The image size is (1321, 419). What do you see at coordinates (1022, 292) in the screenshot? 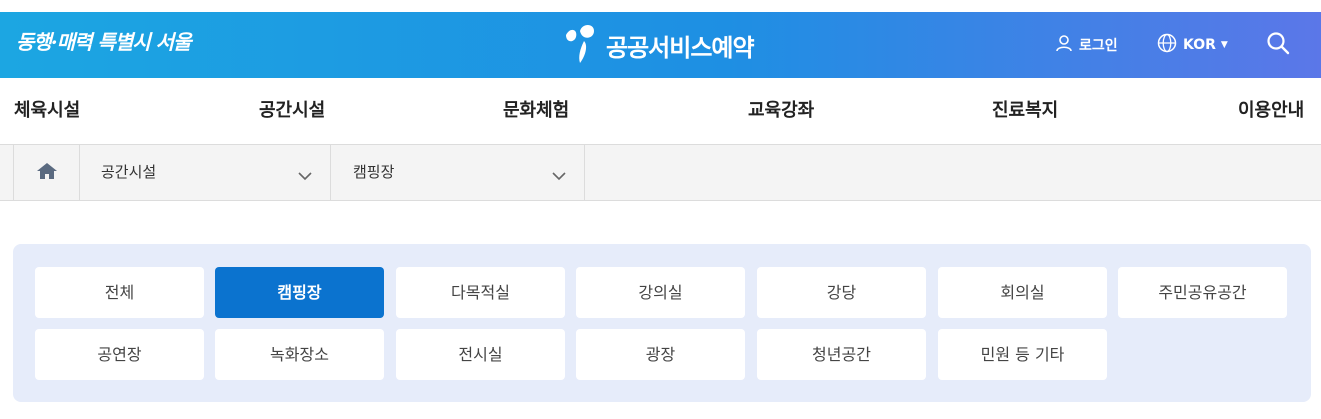
I see `tab-meeting-room: 회의실` at bounding box center [1022, 292].